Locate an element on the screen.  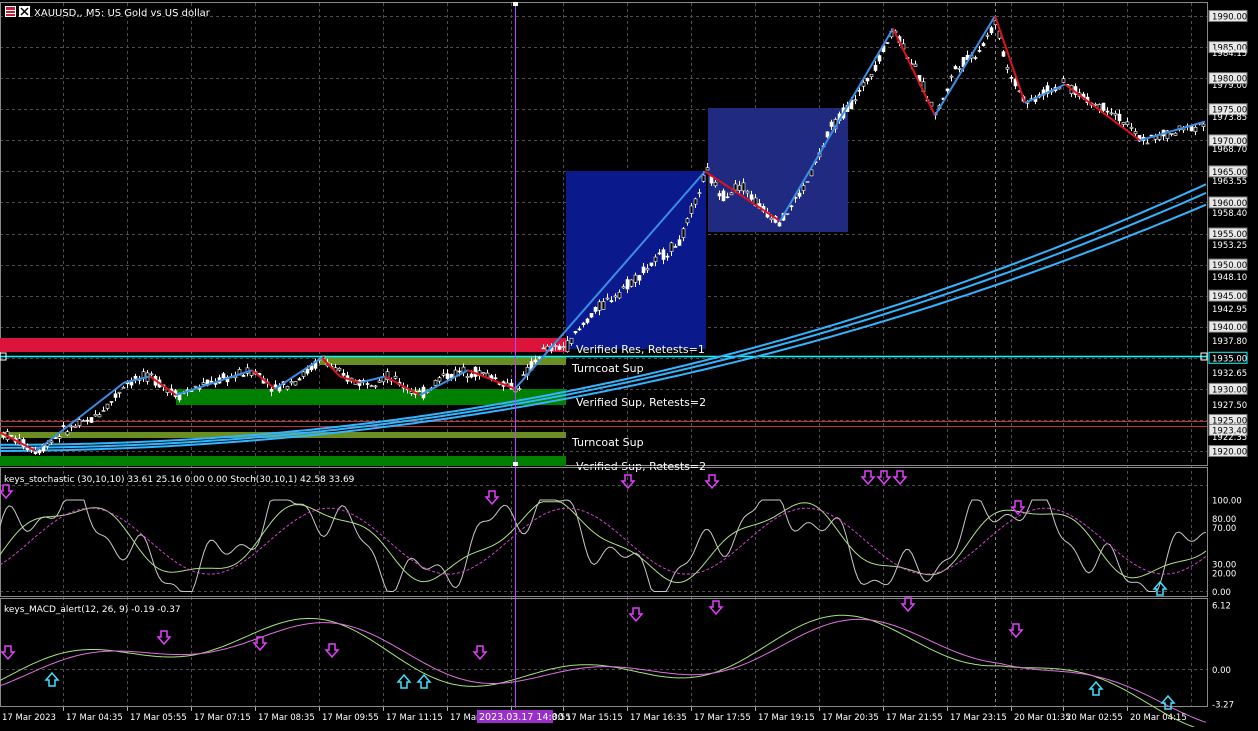
panel-gap is located at coordinates (610, 466).